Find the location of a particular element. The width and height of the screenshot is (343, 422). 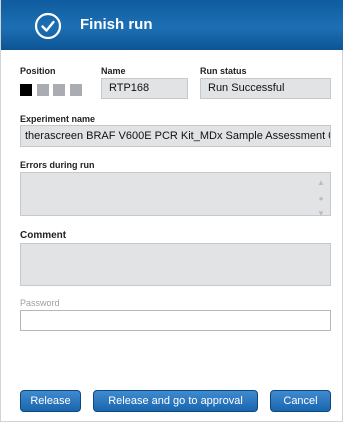

errors-field: ▲ ● ▼ is located at coordinates (175, 194).